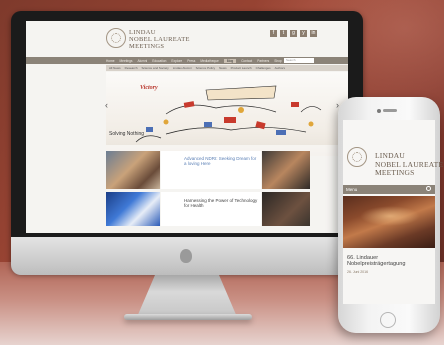 This screenshot has width=444, height=345. I want to click on brand-seal-icon, so click(116, 38).